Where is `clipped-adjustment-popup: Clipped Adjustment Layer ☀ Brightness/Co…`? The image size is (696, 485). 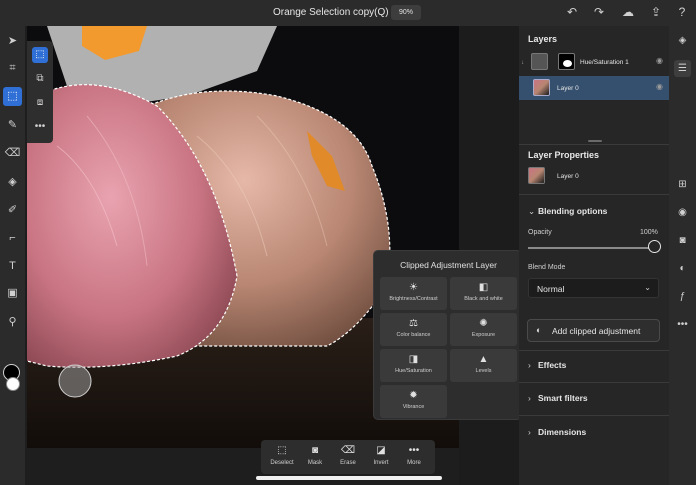 clipped-adjustment-popup: Clipped Adjustment Layer ☀ Brightness/Co… is located at coordinates (447, 335).